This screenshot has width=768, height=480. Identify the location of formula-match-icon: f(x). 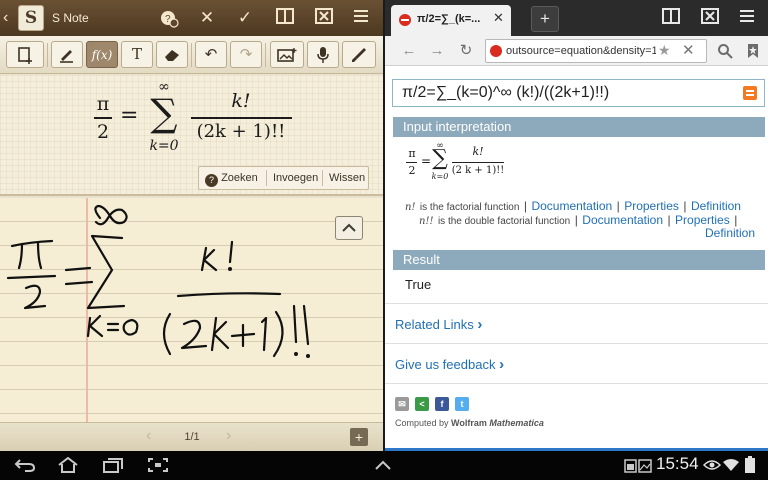
(102, 54).